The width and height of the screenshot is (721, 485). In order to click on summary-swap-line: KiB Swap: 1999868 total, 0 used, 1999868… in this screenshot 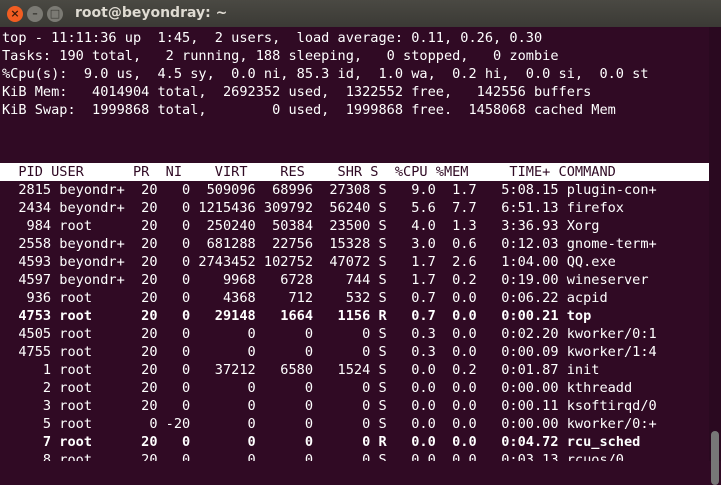, I will do `click(309, 110)`.